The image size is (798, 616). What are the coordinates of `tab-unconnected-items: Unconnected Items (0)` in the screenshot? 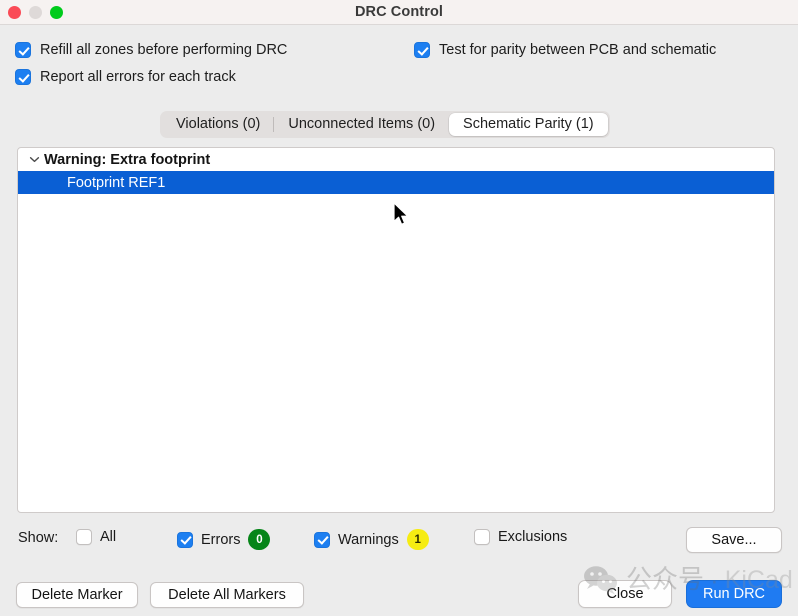 It's located at (361, 124).